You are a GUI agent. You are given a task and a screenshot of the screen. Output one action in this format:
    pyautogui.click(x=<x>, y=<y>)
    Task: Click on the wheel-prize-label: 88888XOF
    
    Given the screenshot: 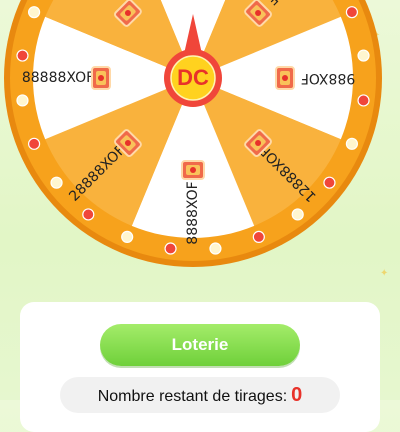 What is the action you would take?
    pyautogui.click(x=58, y=78)
    